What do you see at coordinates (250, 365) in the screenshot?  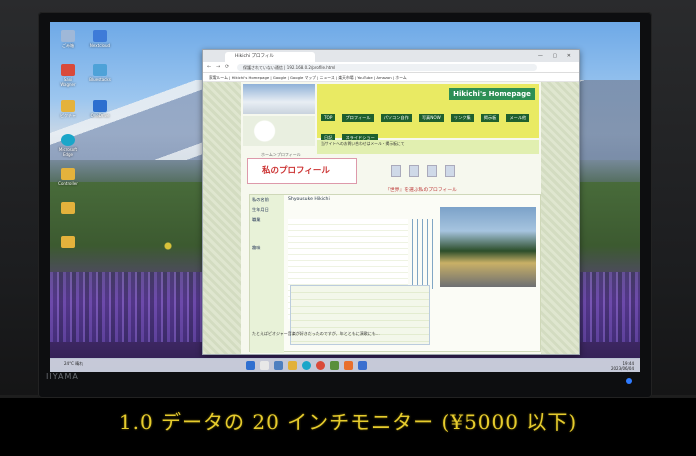 I see `start-icon` at bounding box center [250, 365].